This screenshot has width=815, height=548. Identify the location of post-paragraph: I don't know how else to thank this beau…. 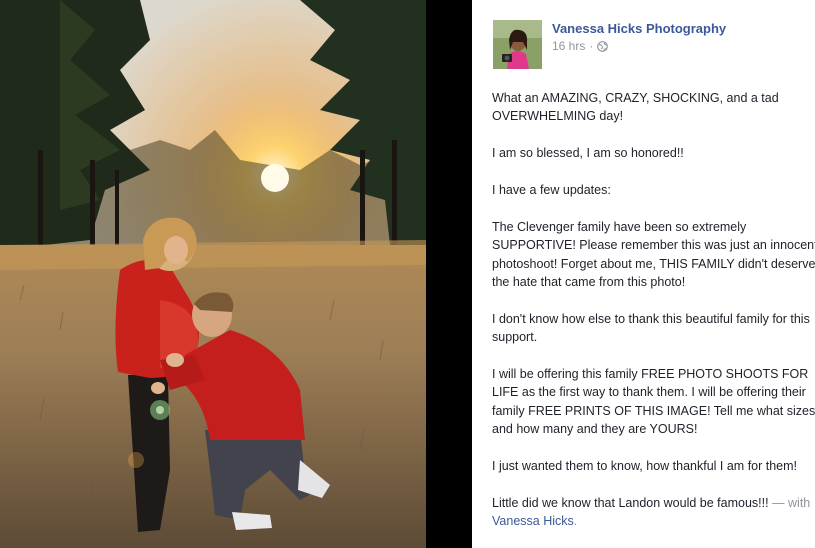
(651, 328).